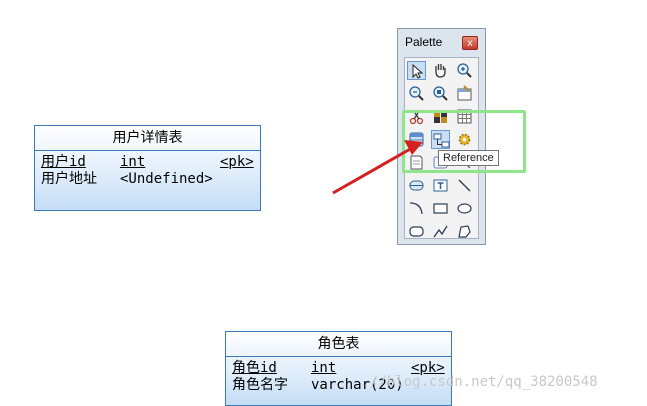 The image size is (647, 406). Describe the element at coordinates (413, 147) in the screenshot. I see `arrow-head` at that location.